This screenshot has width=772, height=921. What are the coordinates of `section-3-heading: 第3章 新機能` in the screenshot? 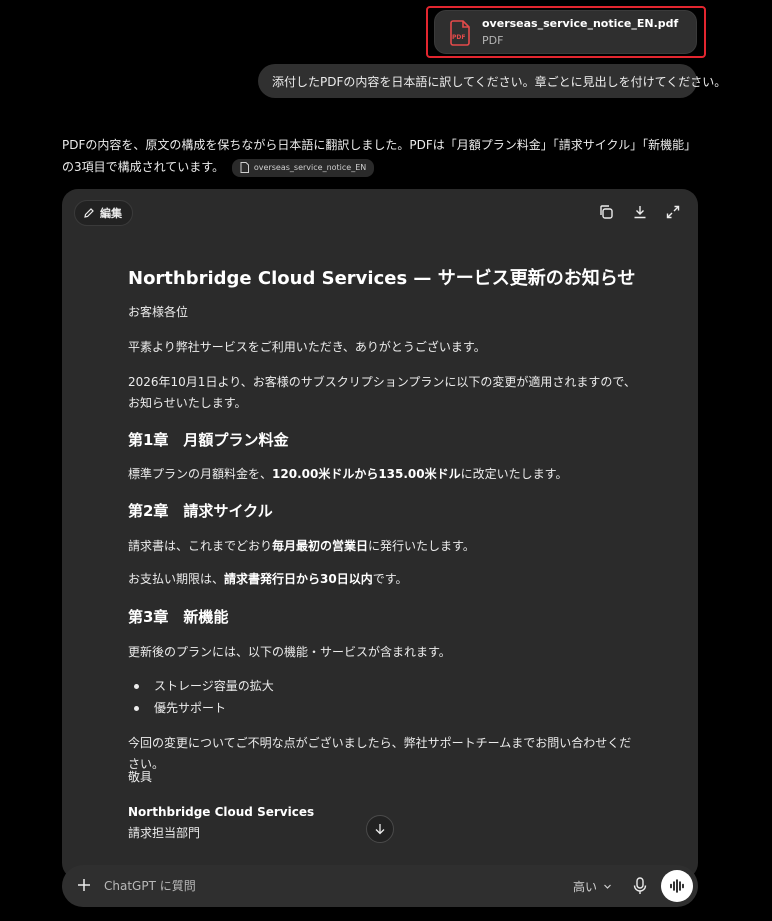 It's located at (178, 617).